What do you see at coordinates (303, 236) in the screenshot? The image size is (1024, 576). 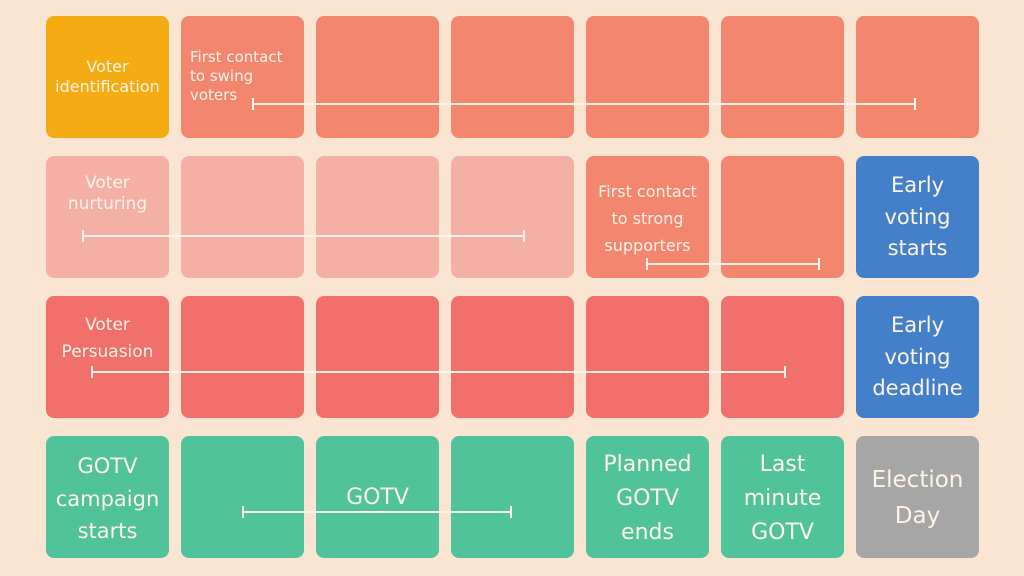 I see `timeline-bar-nurturing` at bounding box center [303, 236].